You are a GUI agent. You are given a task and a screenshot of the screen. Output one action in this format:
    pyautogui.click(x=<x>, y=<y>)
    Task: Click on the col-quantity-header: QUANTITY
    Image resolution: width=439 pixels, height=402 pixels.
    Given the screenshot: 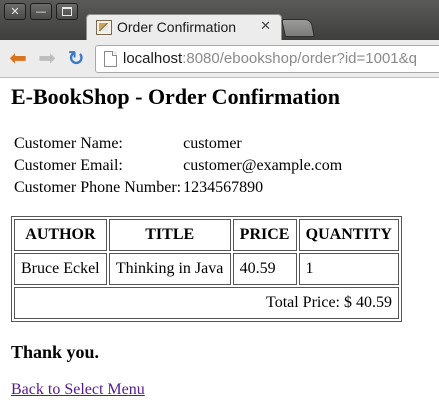 What is the action you would take?
    pyautogui.click(x=348, y=235)
    